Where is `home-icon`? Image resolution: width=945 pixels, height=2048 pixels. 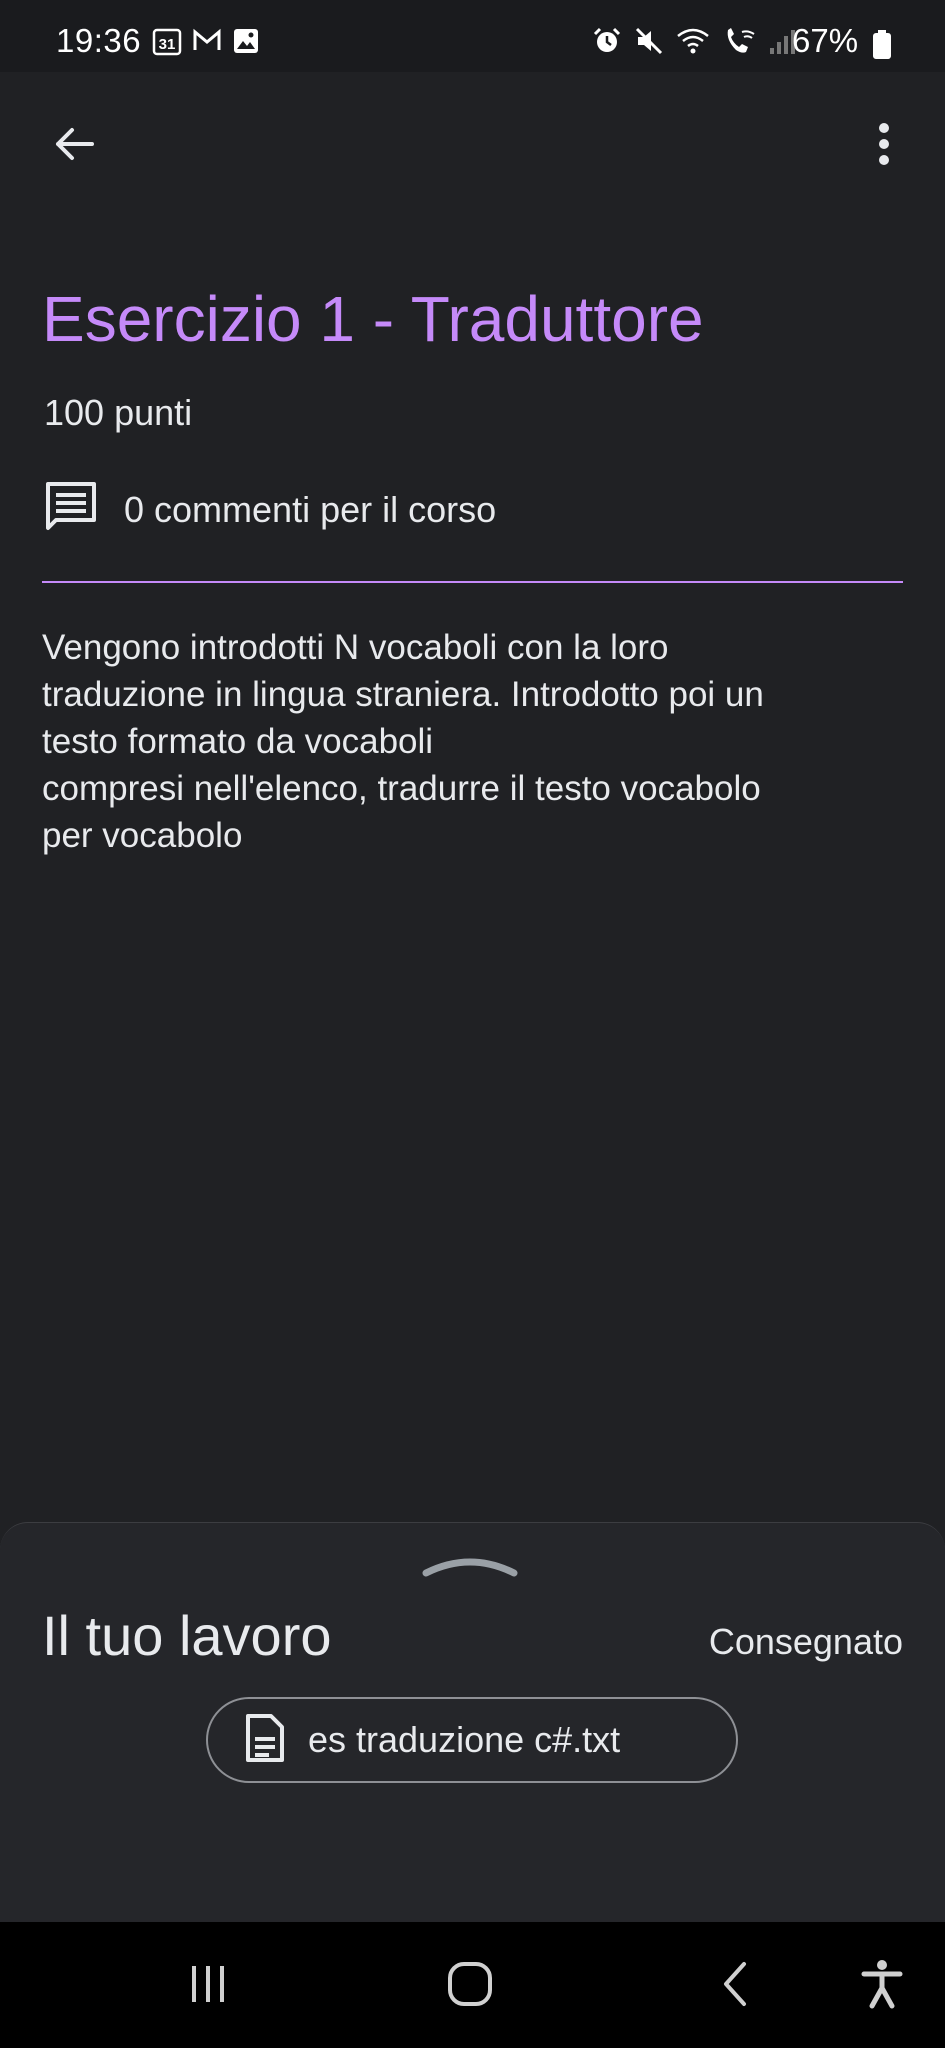
home-icon is located at coordinates (470, 1986).